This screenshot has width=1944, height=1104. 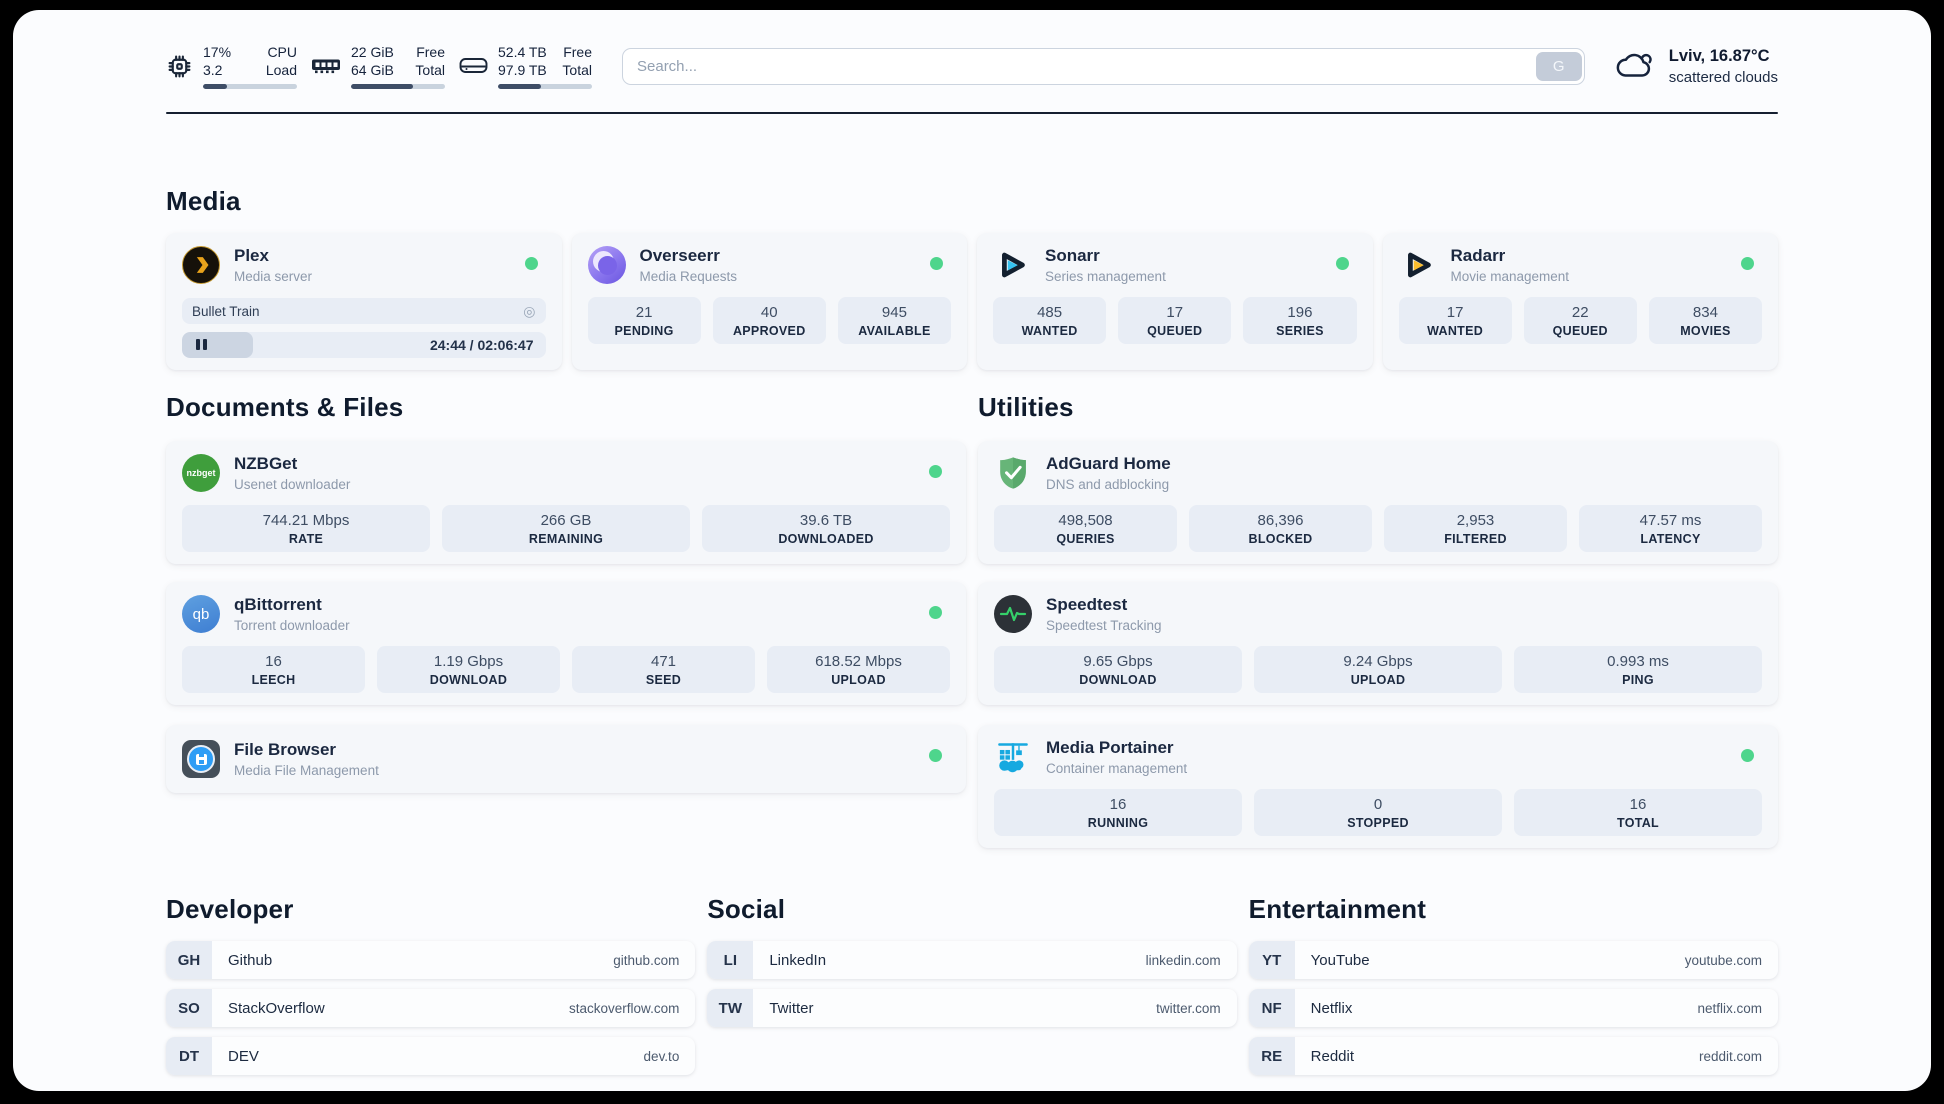 What do you see at coordinates (769, 320) in the screenshot?
I see `stat-approved: 40 APPROVED` at bounding box center [769, 320].